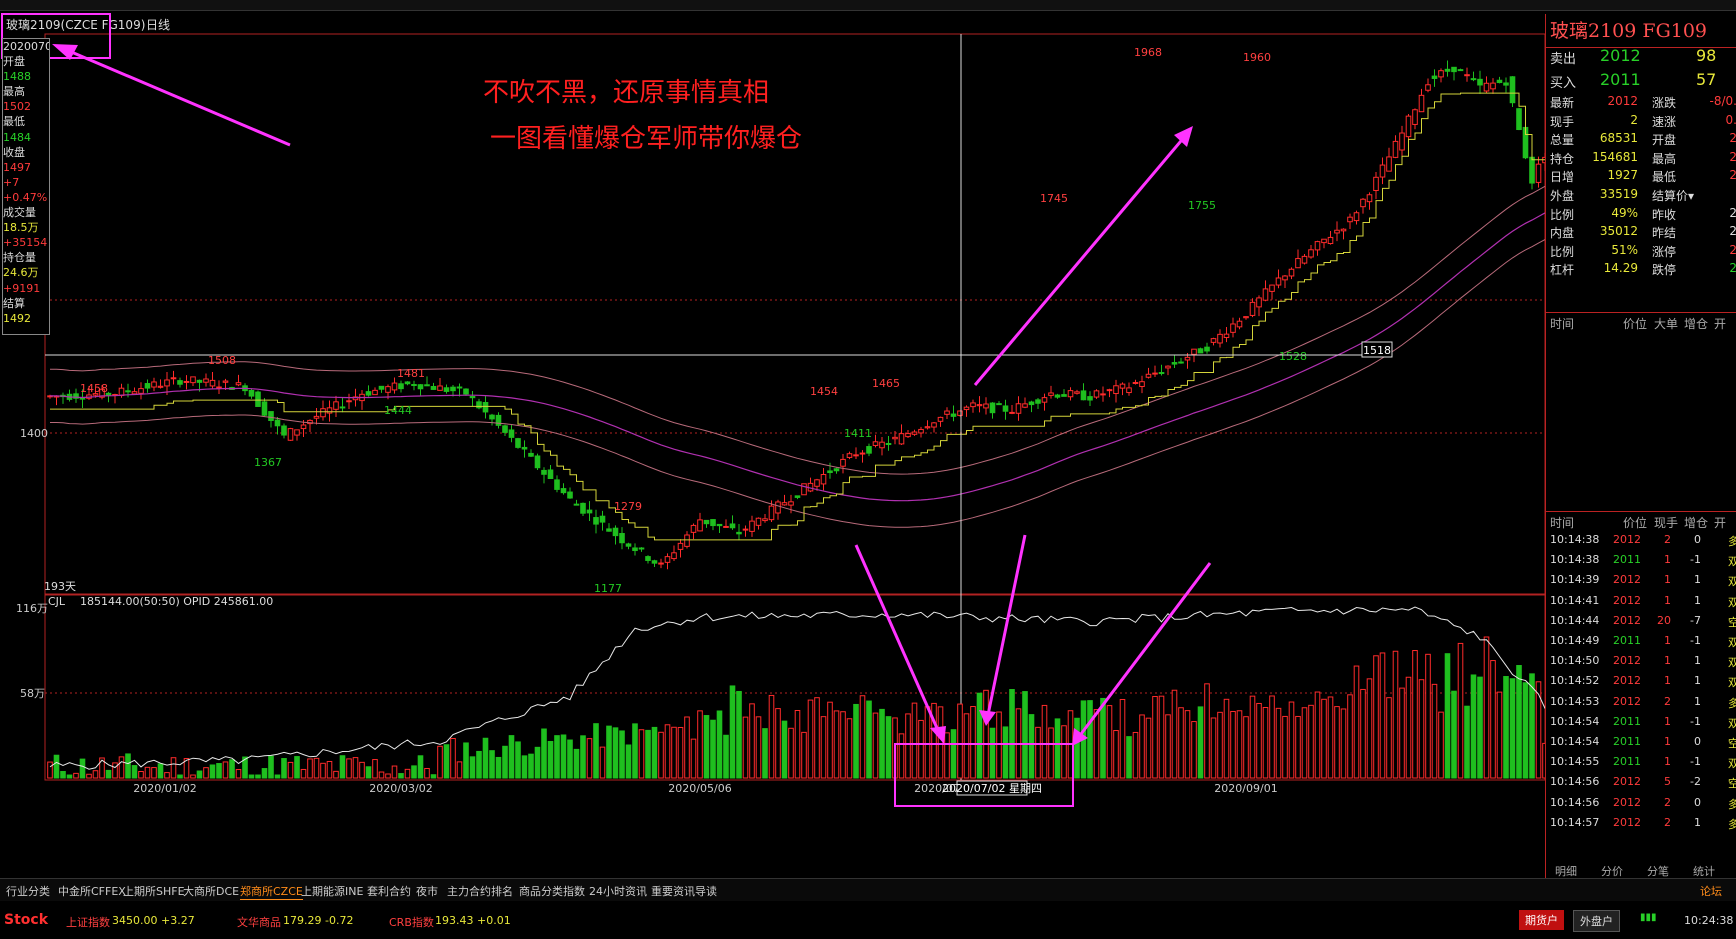  I want to click on trade-cell: -1, so click(1695, 762).